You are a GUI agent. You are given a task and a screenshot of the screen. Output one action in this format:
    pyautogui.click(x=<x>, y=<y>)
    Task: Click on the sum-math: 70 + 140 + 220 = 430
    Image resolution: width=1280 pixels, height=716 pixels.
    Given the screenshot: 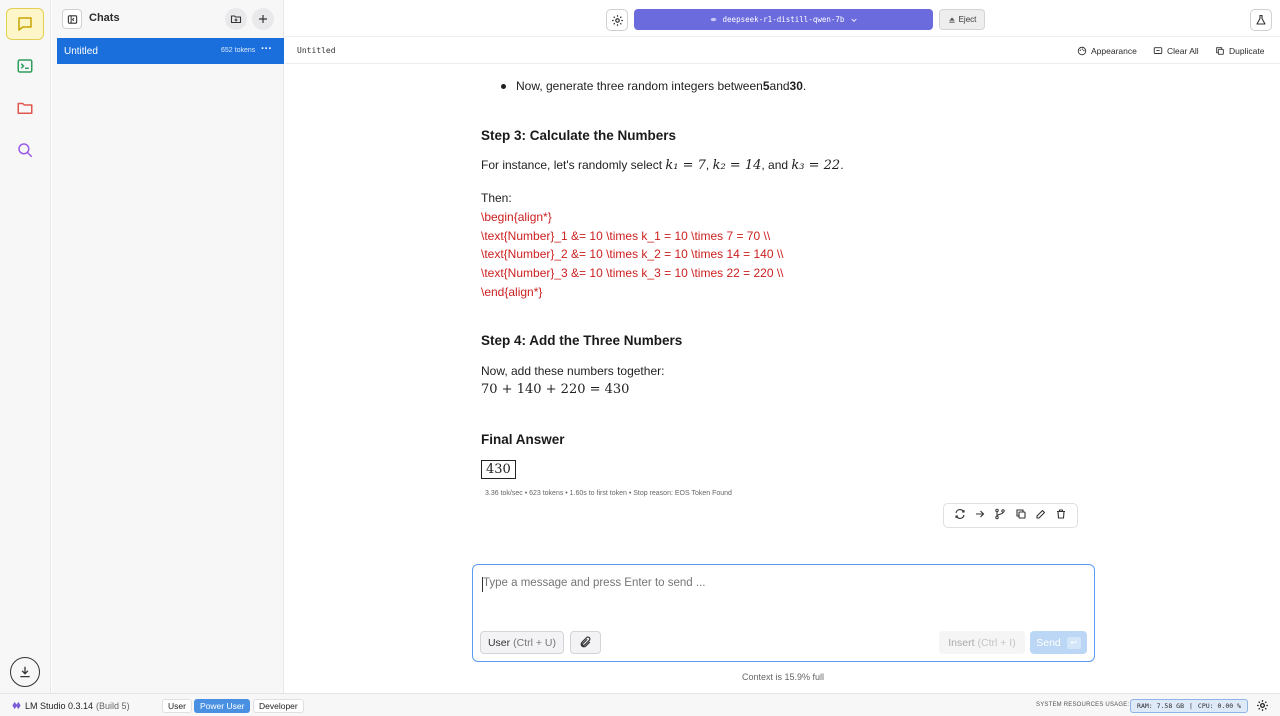 What is the action you would take?
    pyautogui.click(x=555, y=389)
    